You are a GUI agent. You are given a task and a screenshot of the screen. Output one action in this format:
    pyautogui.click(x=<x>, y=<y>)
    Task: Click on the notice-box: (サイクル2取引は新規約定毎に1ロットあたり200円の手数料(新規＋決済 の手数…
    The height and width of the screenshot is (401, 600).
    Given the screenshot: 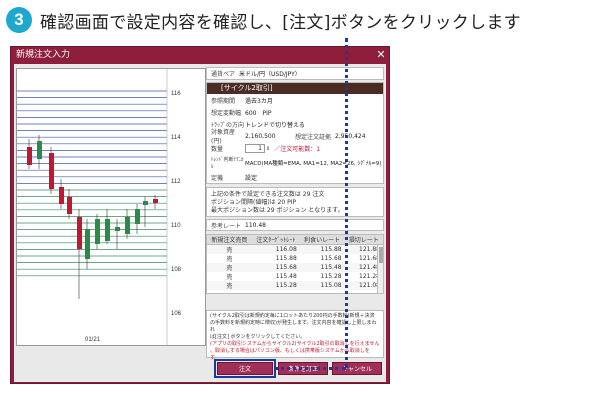 What is the action you would take?
    pyautogui.click(x=295, y=335)
    